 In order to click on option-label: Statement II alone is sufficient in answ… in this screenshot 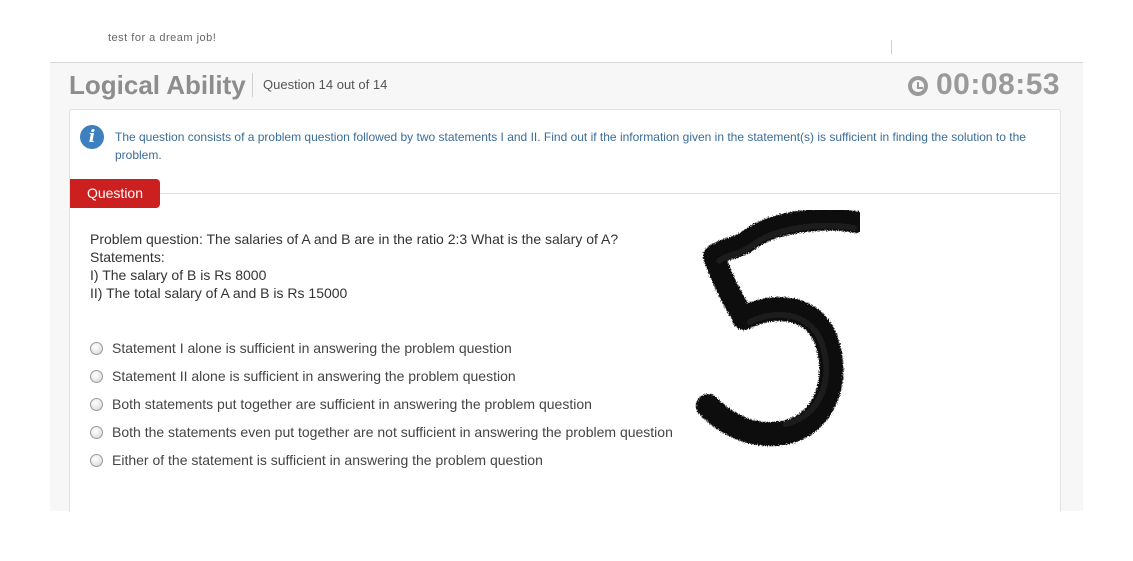, I will do `click(314, 376)`.